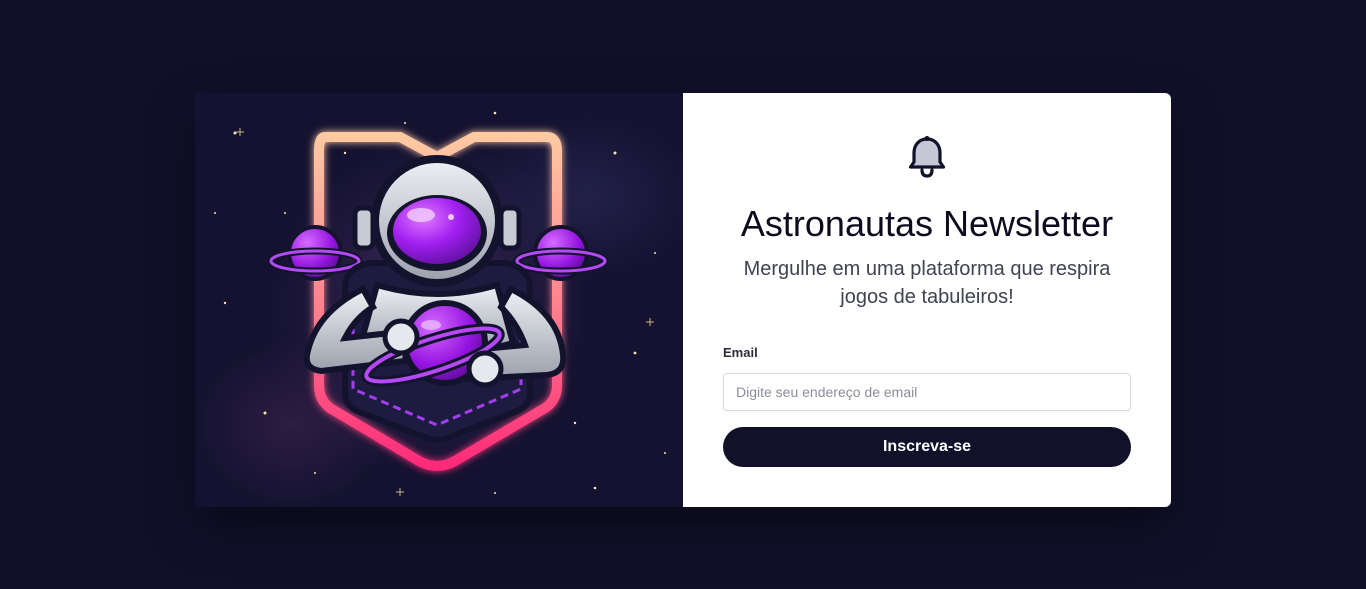 The image size is (1366, 589). Describe the element at coordinates (561, 253) in the screenshot. I see `right-planet` at that location.